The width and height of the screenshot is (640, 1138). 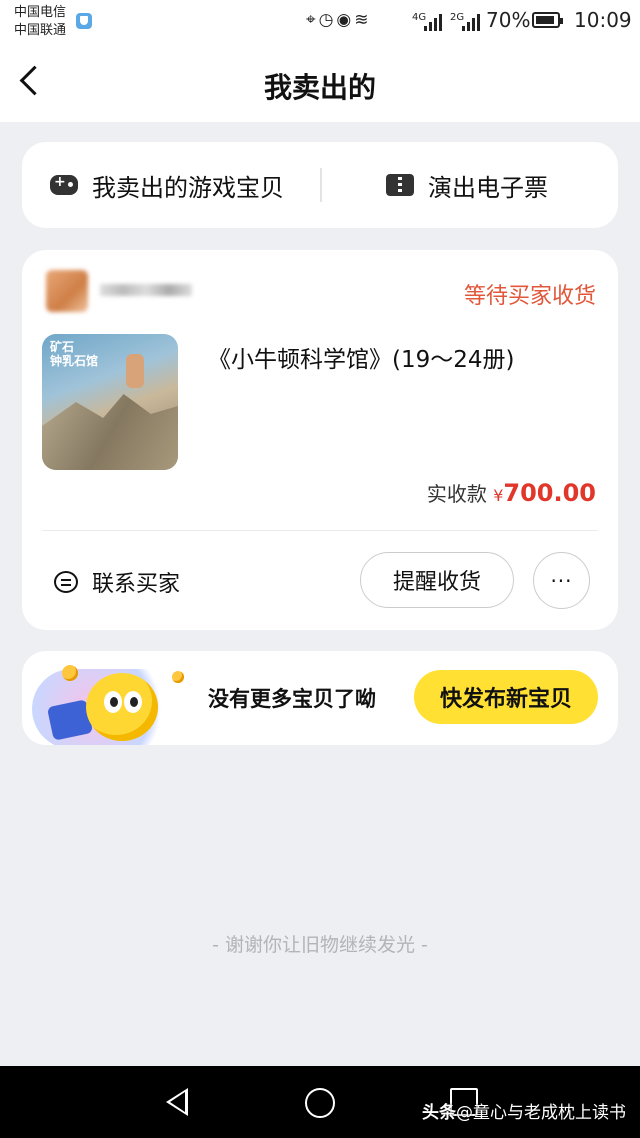 What do you see at coordinates (561, 580) in the screenshot?
I see `more-options-button: ···` at bounding box center [561, 580].